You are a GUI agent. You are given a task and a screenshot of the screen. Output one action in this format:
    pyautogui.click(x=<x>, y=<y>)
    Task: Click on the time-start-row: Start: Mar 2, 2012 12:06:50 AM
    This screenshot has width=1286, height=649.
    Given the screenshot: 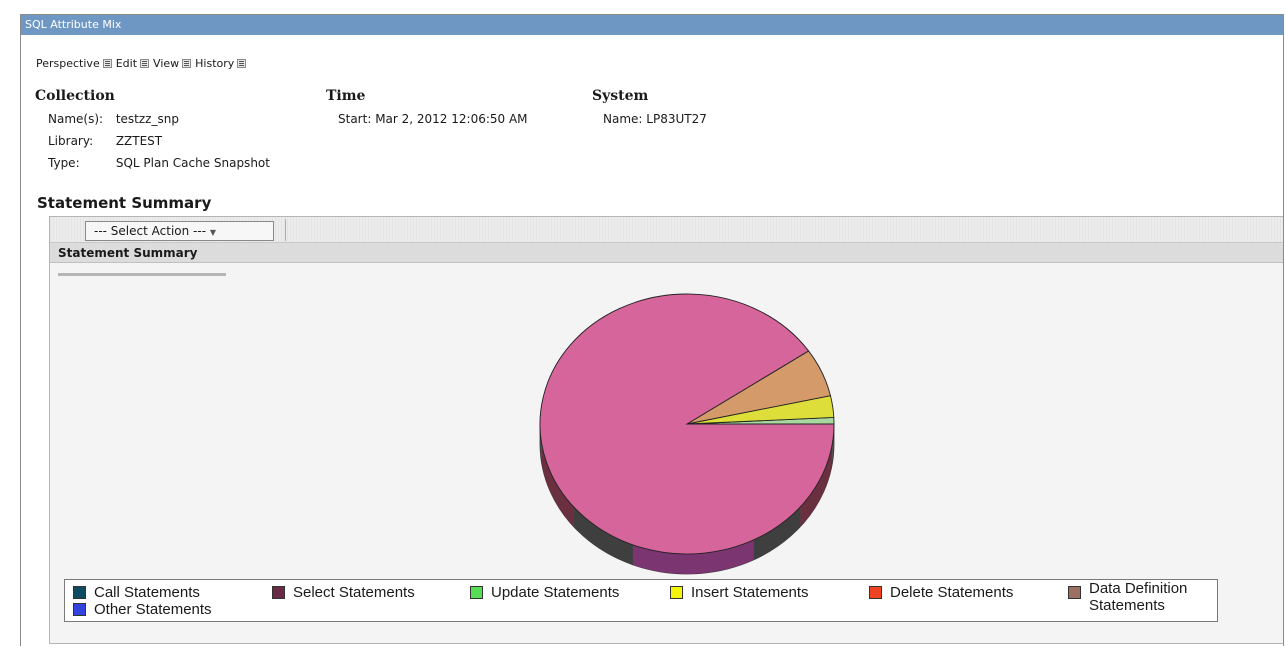 What is the action you would take?
    pyautogui.click(x=427, y=119)
    